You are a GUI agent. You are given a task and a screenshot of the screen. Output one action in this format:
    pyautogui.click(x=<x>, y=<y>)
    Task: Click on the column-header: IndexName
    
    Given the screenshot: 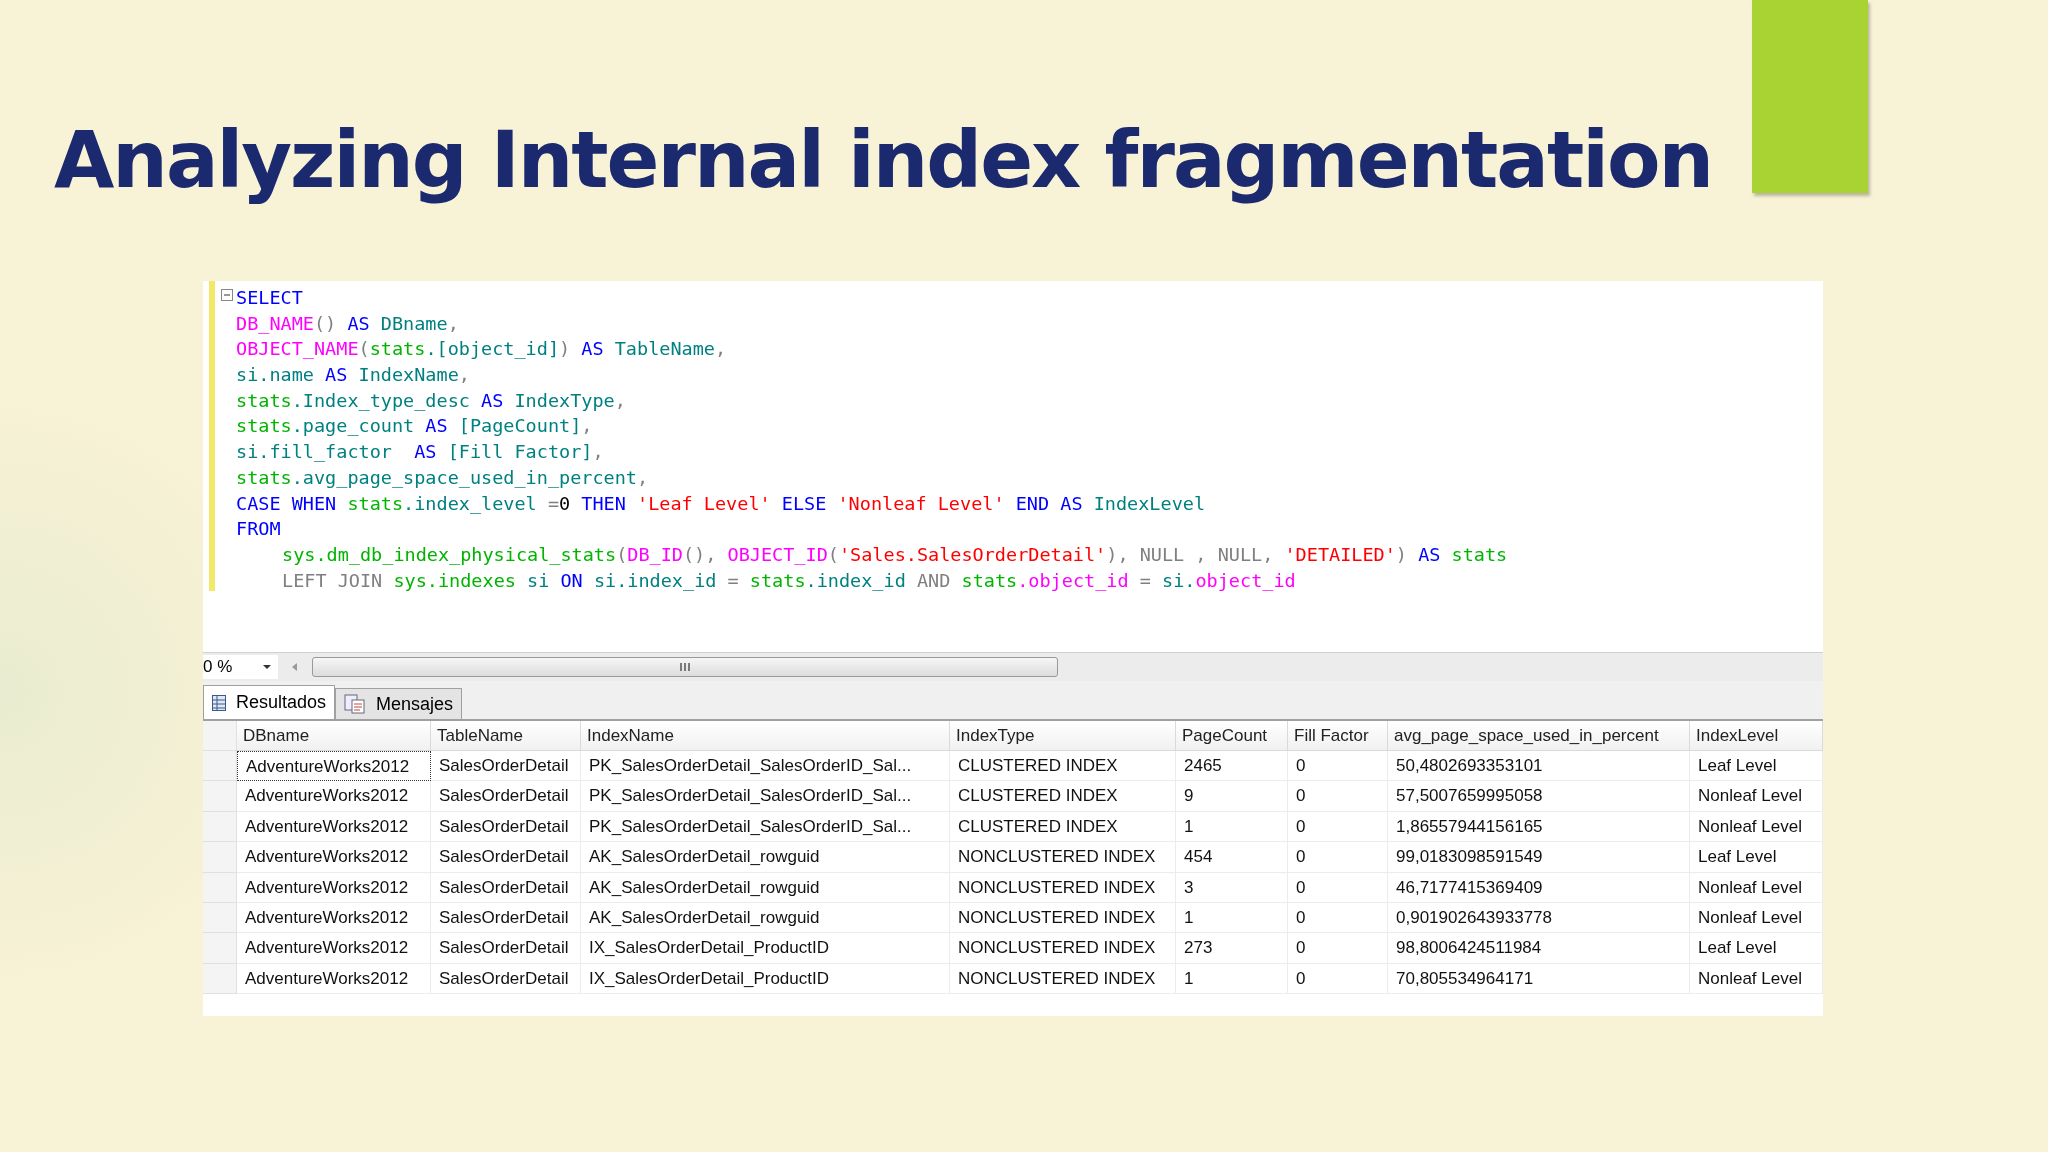 What is the action you would take?
    pyautogui.click(x=765, y=736)
    